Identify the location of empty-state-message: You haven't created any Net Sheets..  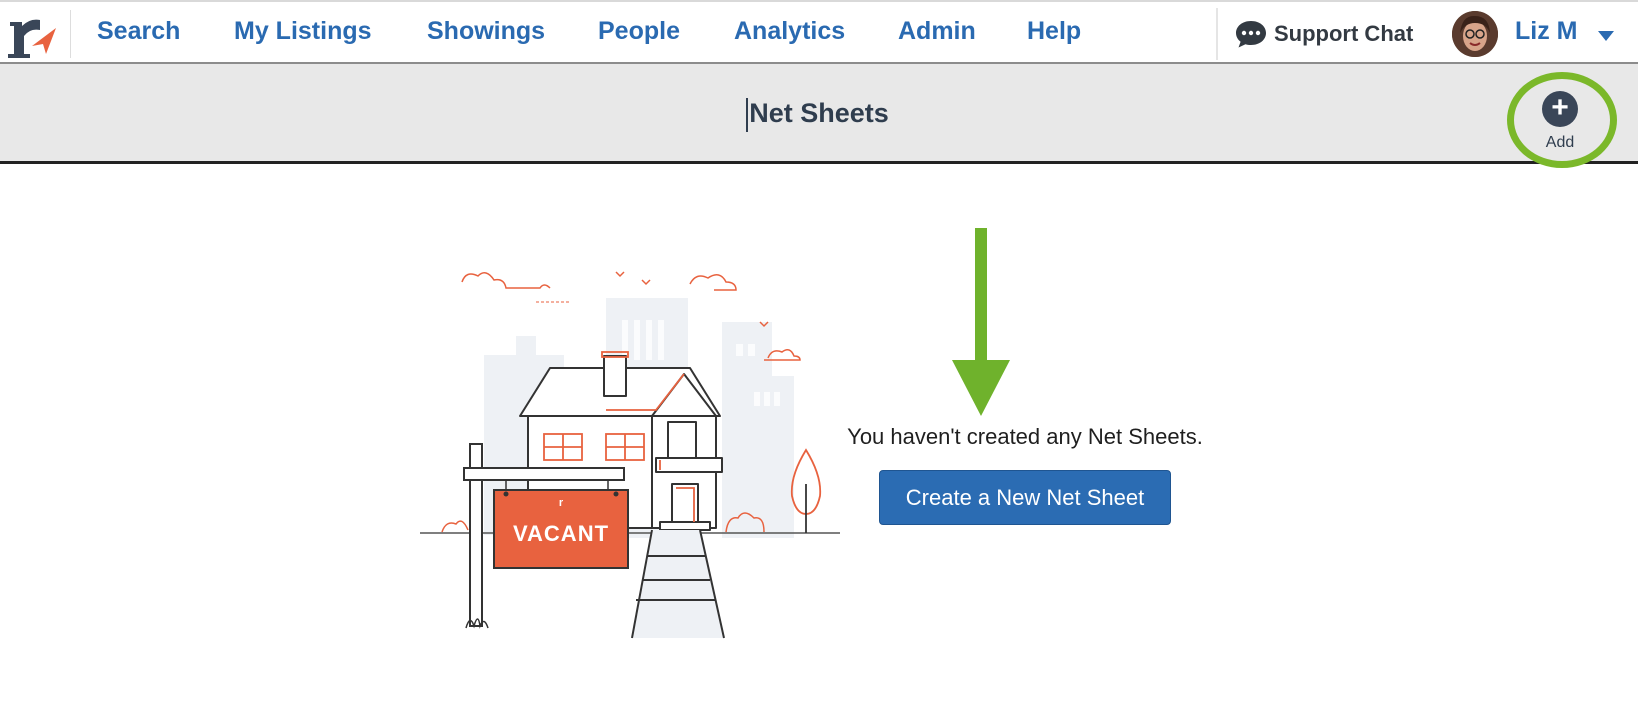
(1025, 436).